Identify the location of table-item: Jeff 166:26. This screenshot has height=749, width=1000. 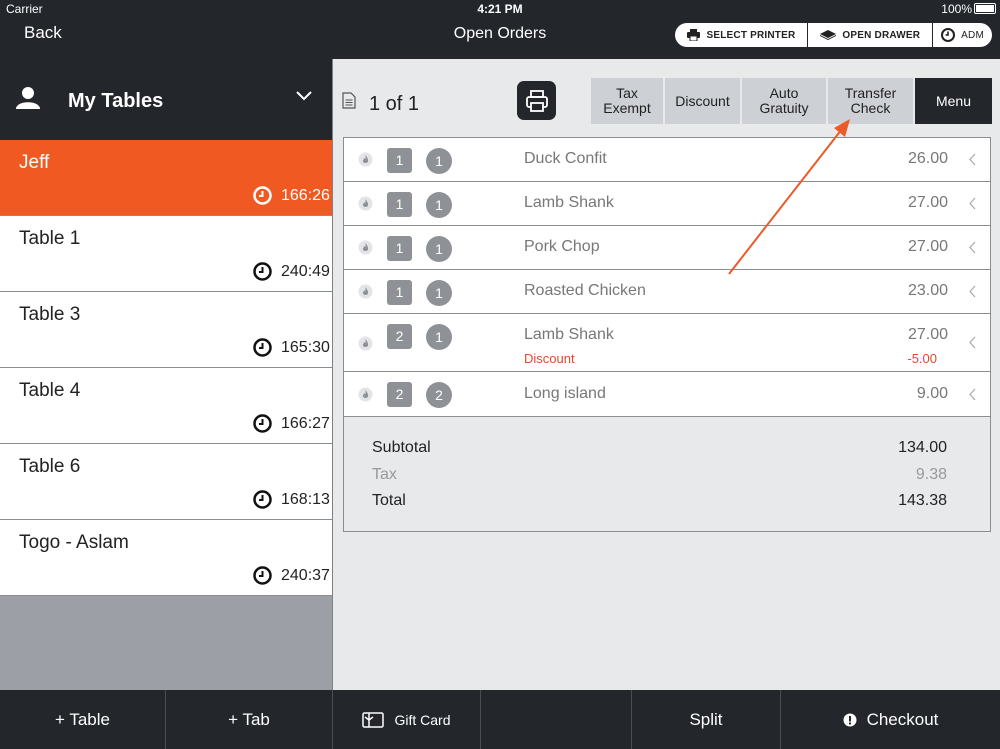
(166, 178).